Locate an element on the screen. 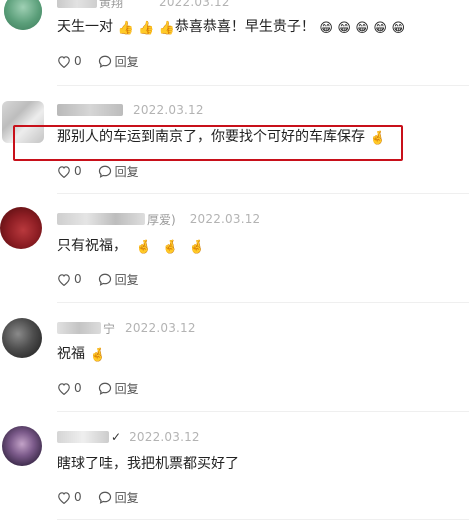 This screenshot has height=521, width=469. comment-header: 厚爱) 2022.03.12 is located at coordinates (158, 219).